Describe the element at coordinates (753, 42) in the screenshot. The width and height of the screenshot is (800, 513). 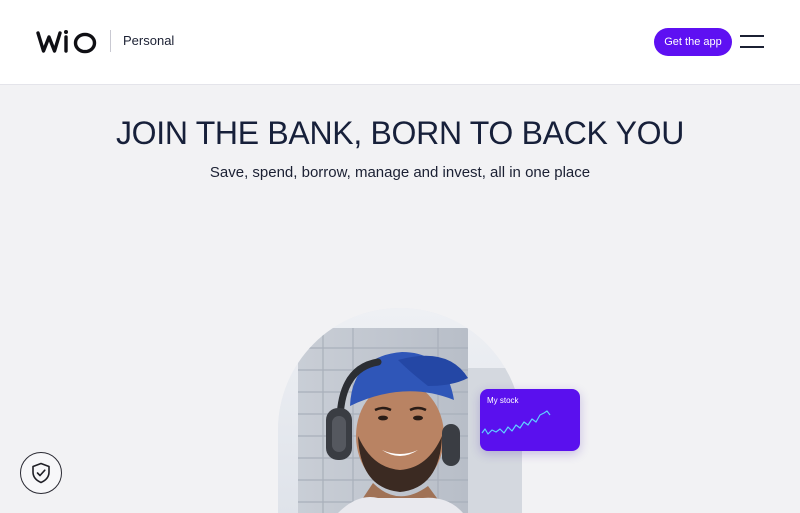
I see `hamburger-menu-icon` at that location.